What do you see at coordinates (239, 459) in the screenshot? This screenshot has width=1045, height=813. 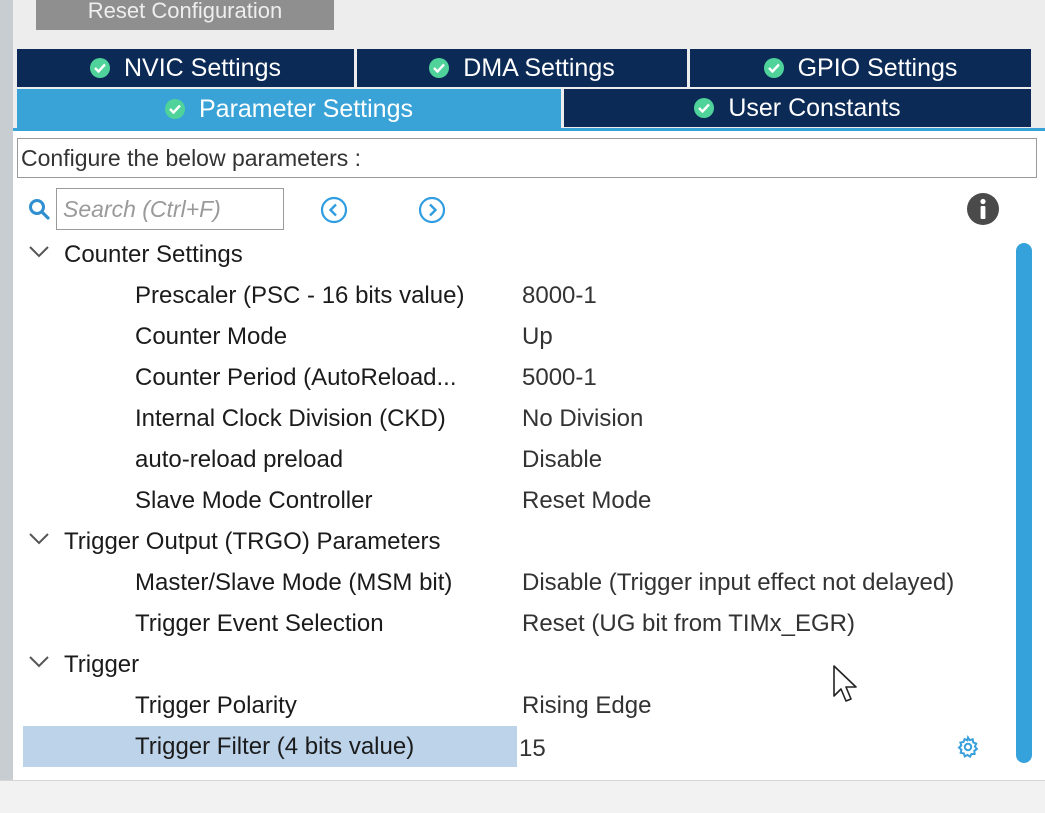 I see `param-name: auto-reload preload` at bounding box center [239, 459].